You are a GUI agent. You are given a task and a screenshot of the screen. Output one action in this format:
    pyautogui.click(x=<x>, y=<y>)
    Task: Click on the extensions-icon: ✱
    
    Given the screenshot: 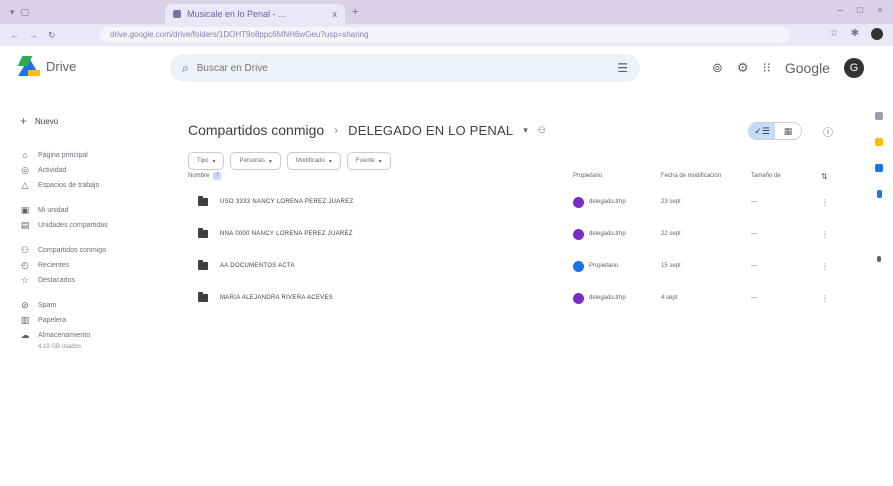 What is the action you would take?
    pyautogui.click(x=855, y=34)
    